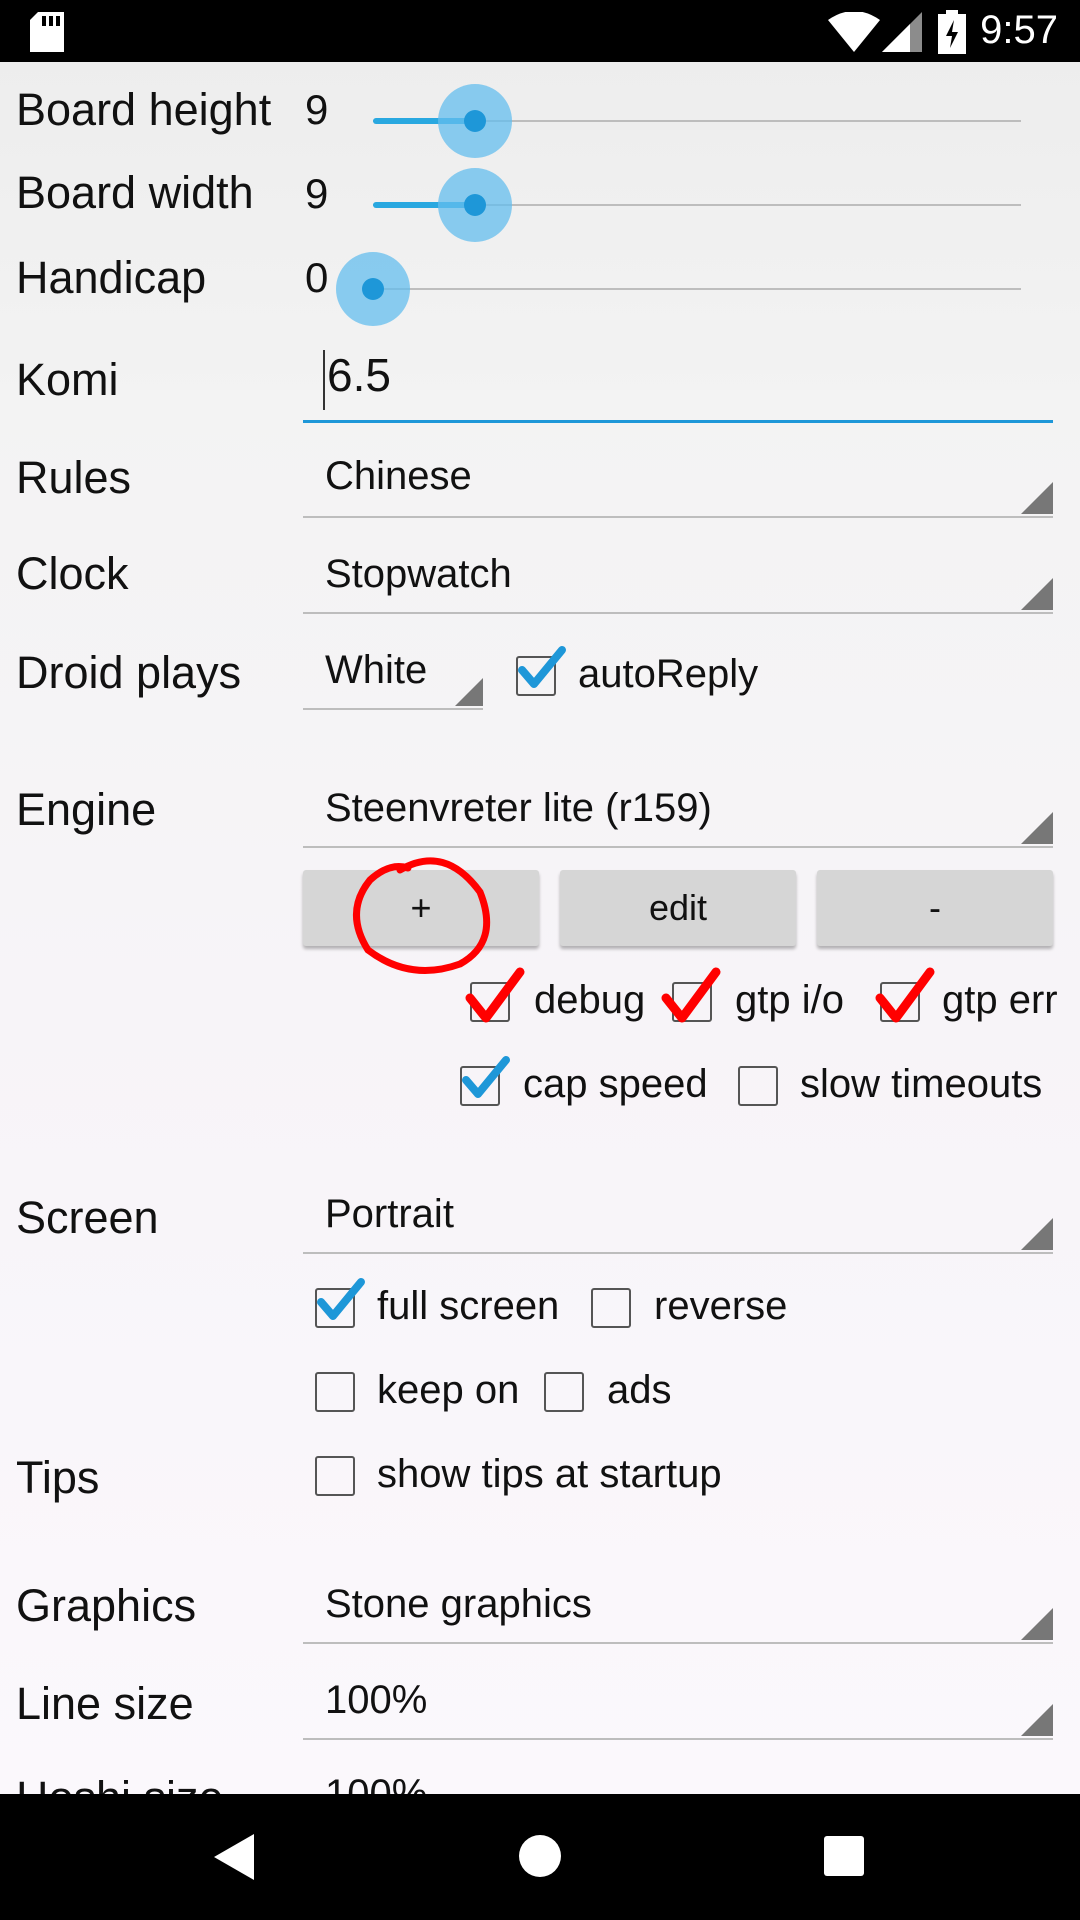 The height and width of the screenshot is (1920, 1080). I want to click on auto-reply-label: autoReply, so click(668, 674).